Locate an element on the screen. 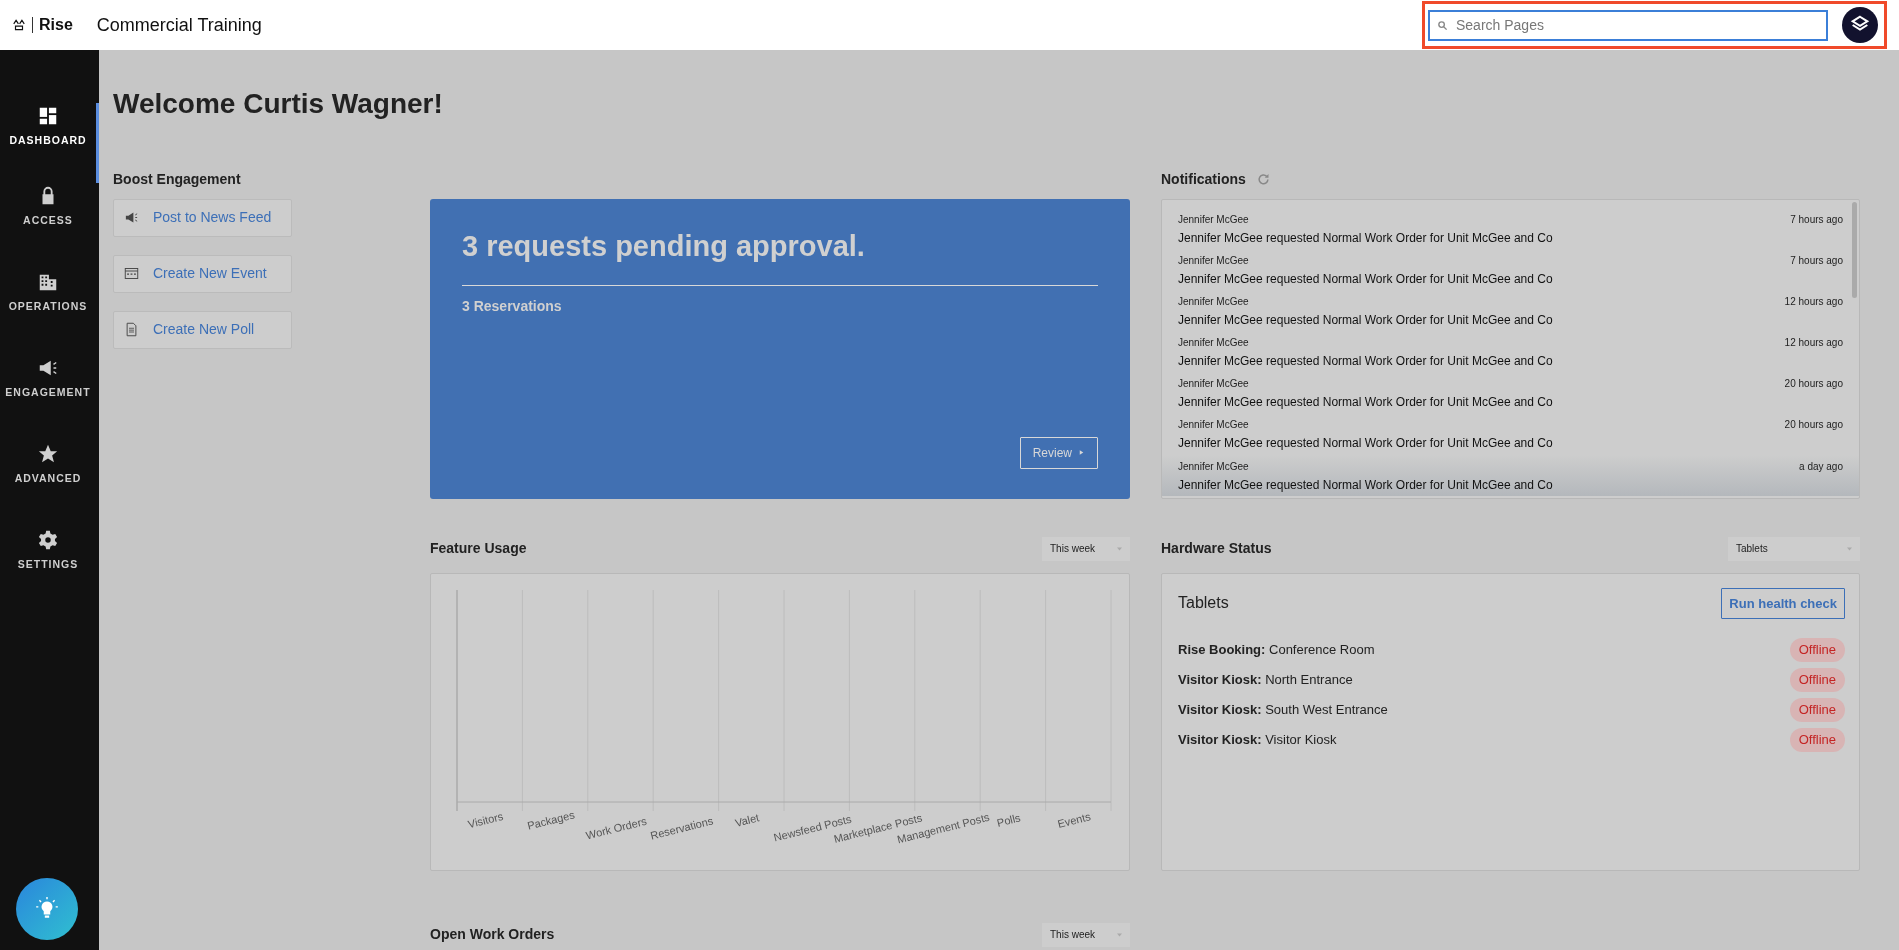 This screenshot has height=950, width=1899. settings-icon is located at coordinates (48, 540).